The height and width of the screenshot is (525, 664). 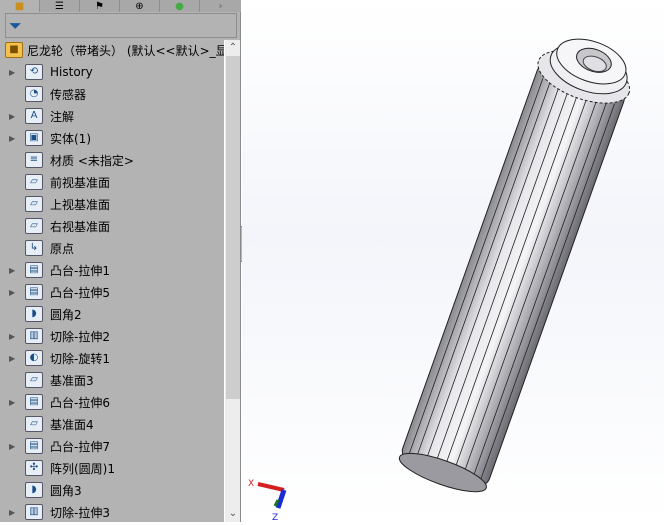 What do you see at coordinates (34, 248) in the screenshot?
I see `origin-icon: ↳` at bounding box center [34, 248].